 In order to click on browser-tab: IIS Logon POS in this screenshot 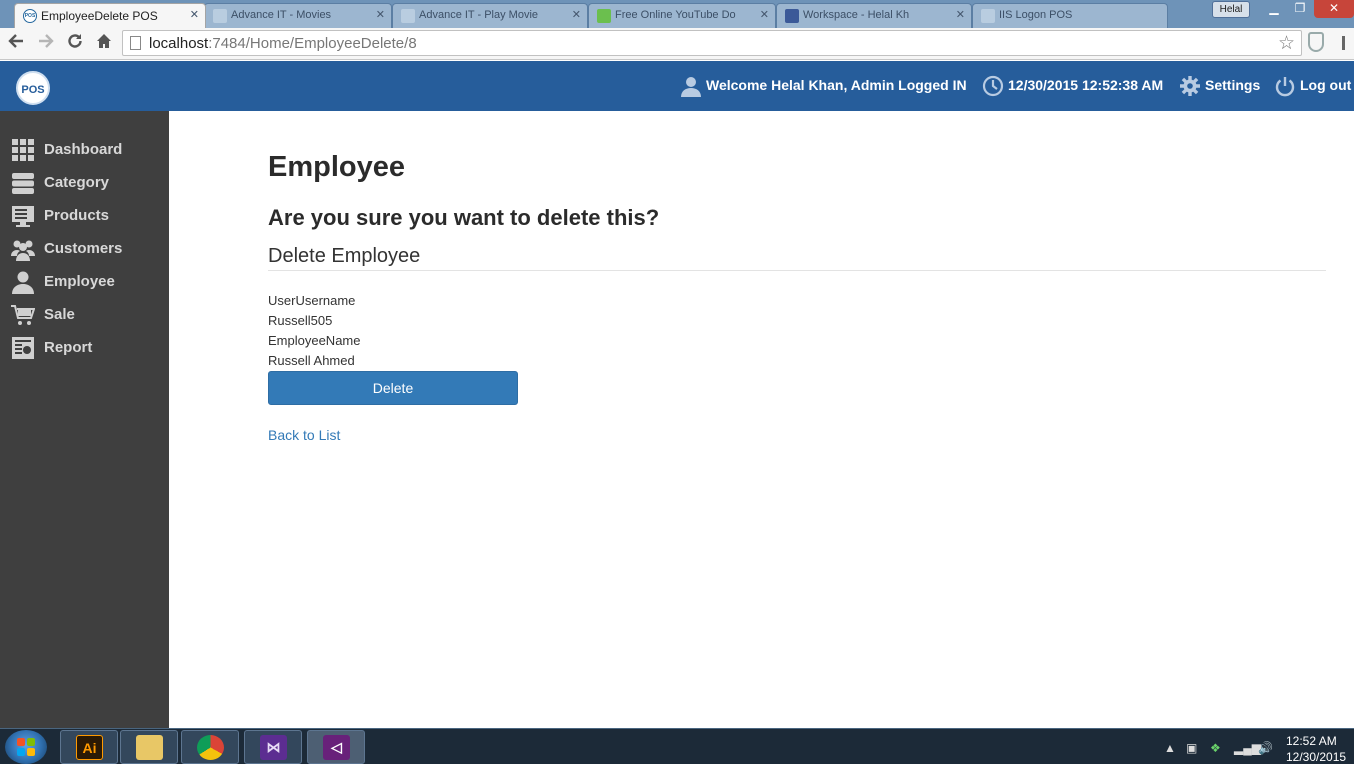, I will do `click(1070, 15)`.